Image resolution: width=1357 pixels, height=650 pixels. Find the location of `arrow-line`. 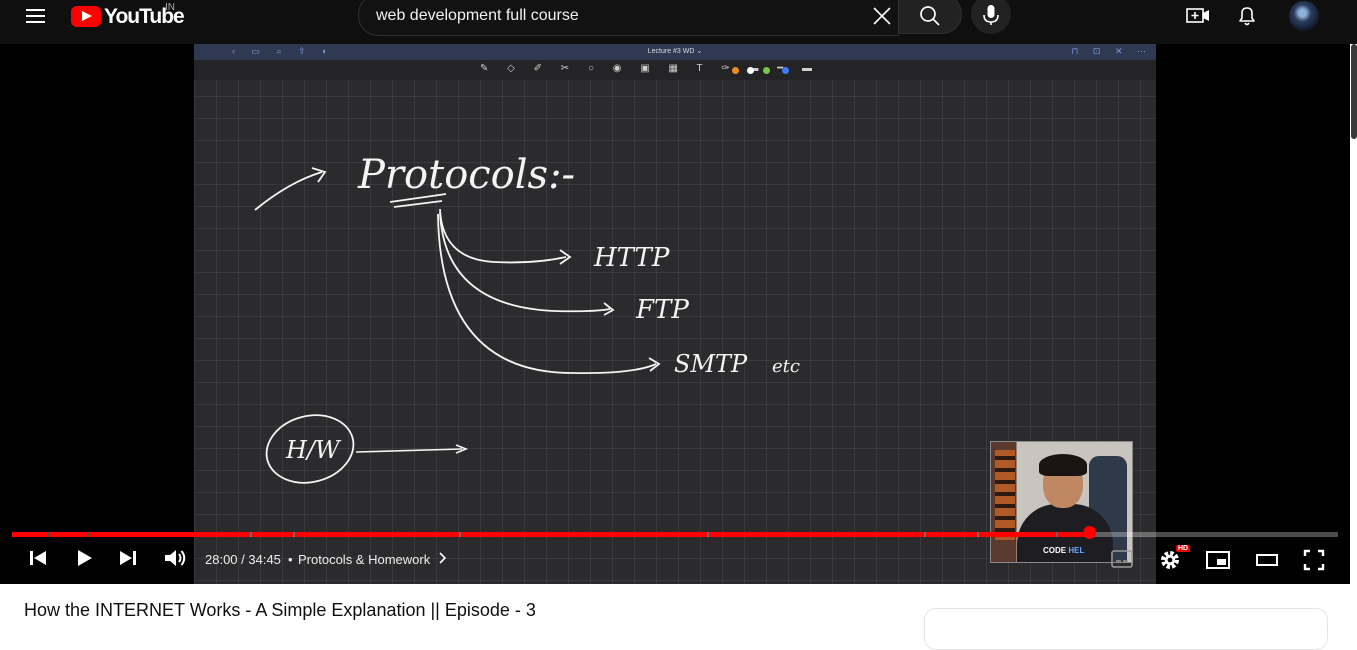

arrow-line is located at coordinates (288, 191).